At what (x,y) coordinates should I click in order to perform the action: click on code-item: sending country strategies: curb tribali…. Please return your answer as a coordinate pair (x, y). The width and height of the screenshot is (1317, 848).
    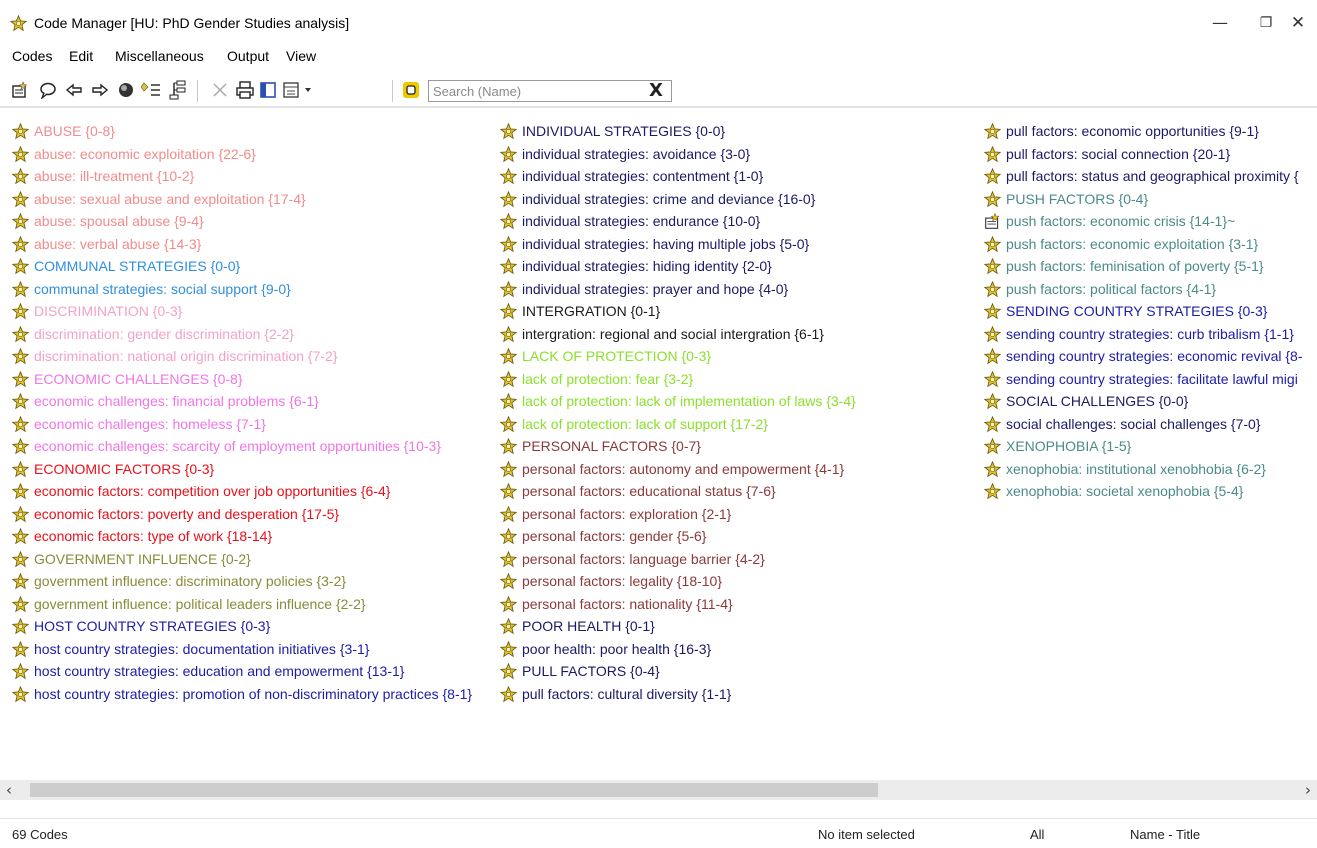
    Looking at the image, I should click on (1142, 334).